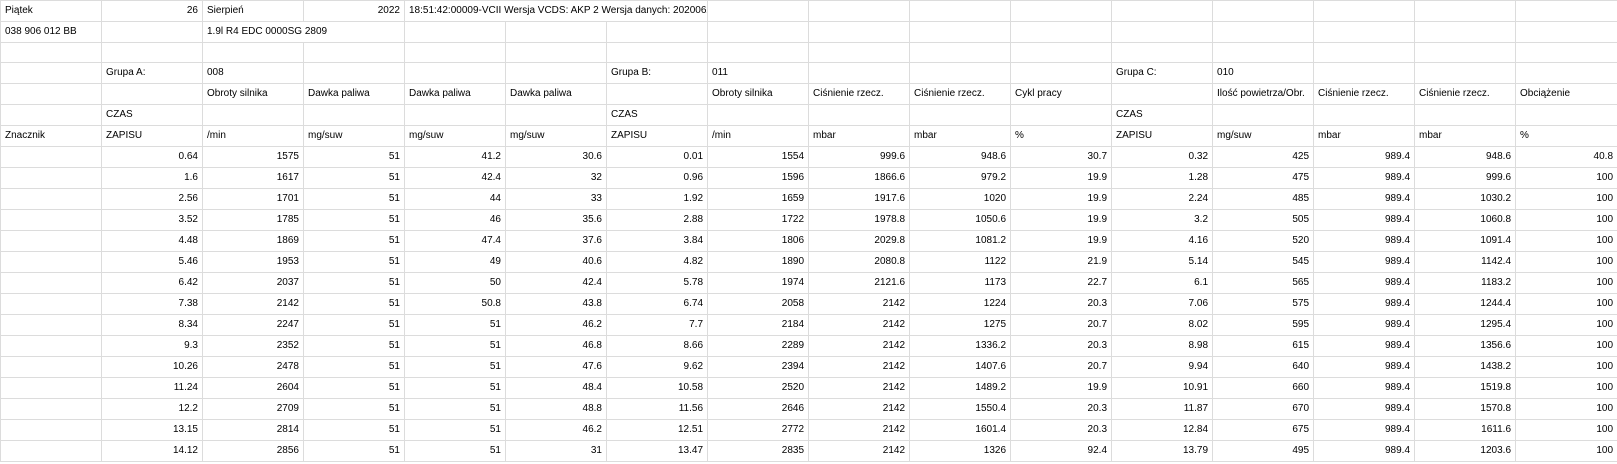 This screenshot has height=464, width=1617. Describe the element at coordinates (657, 367) in the screenshot. I see `table-cell: 9.62` at that location.